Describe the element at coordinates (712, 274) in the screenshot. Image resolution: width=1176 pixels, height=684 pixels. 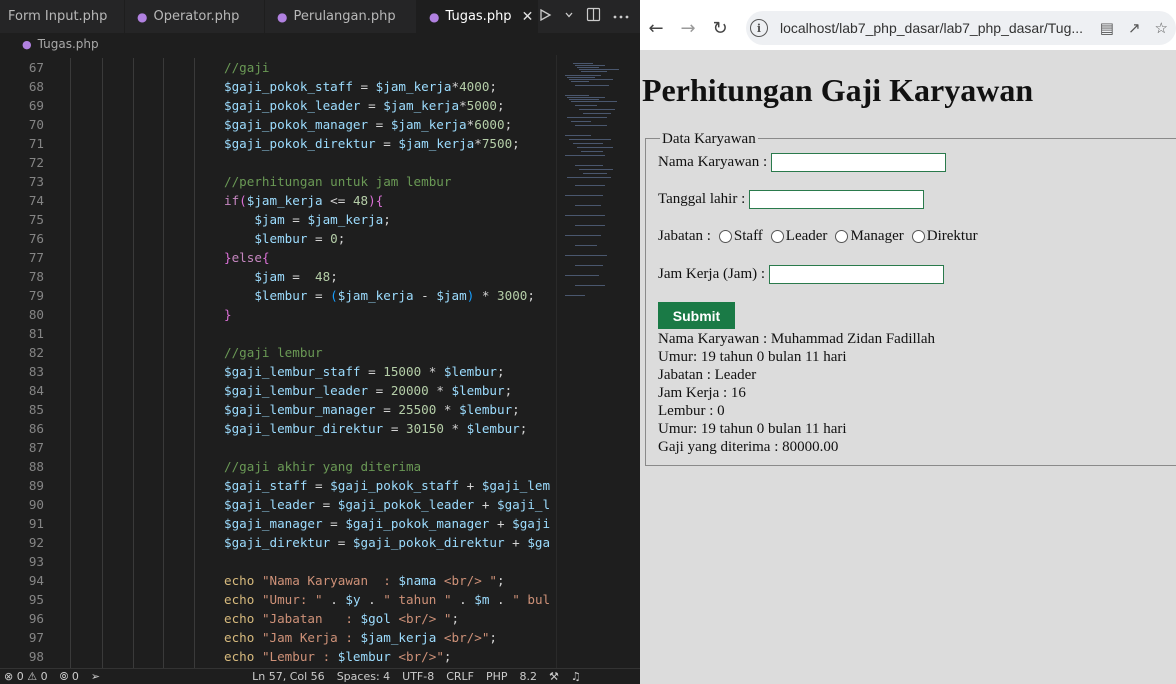
I see `jam-label: Jam Kerja (Jam) :` at that location.